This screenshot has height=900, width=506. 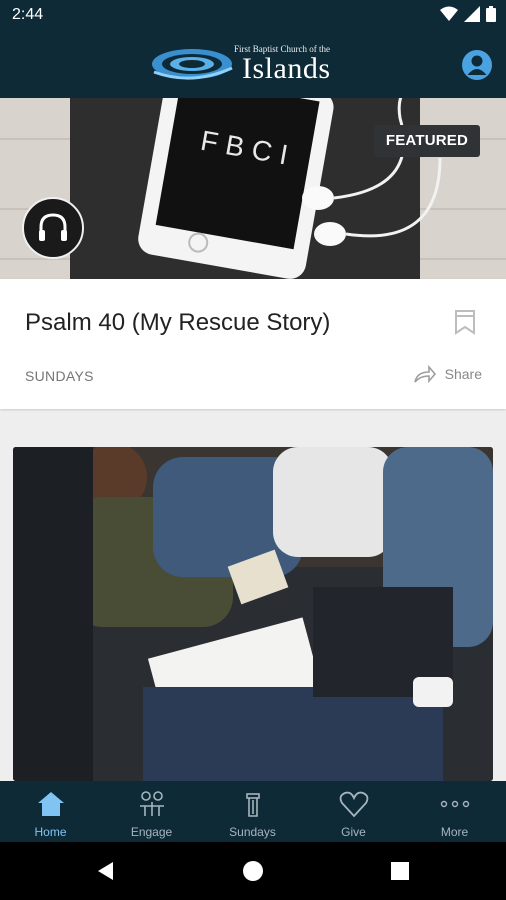 I want to click on nav-home-label: Home, so click(x=50, y=832).